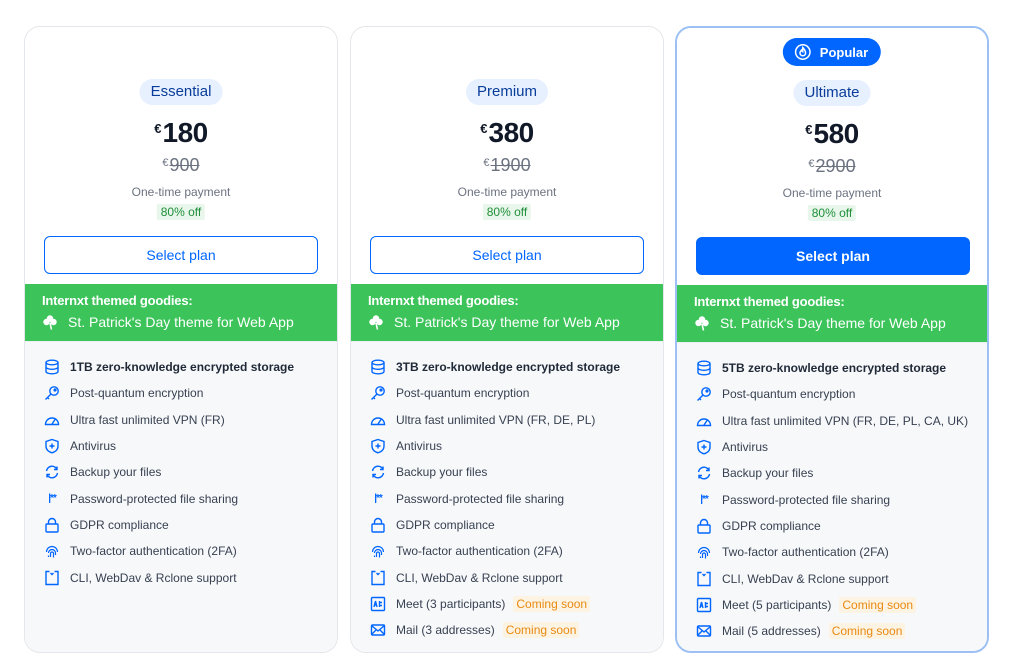  I want to click on flame-icon, so click(802, 52).